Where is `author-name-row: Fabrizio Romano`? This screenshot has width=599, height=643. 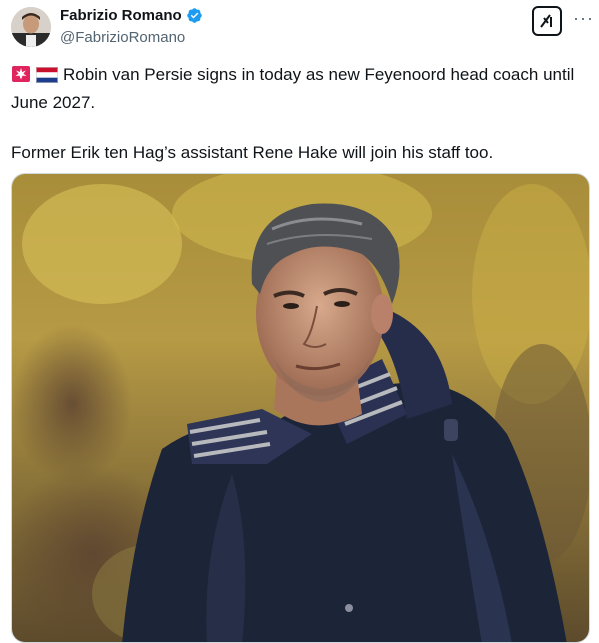 author-name-row: Fabrizio Romano is located at coordinates (131, 15).